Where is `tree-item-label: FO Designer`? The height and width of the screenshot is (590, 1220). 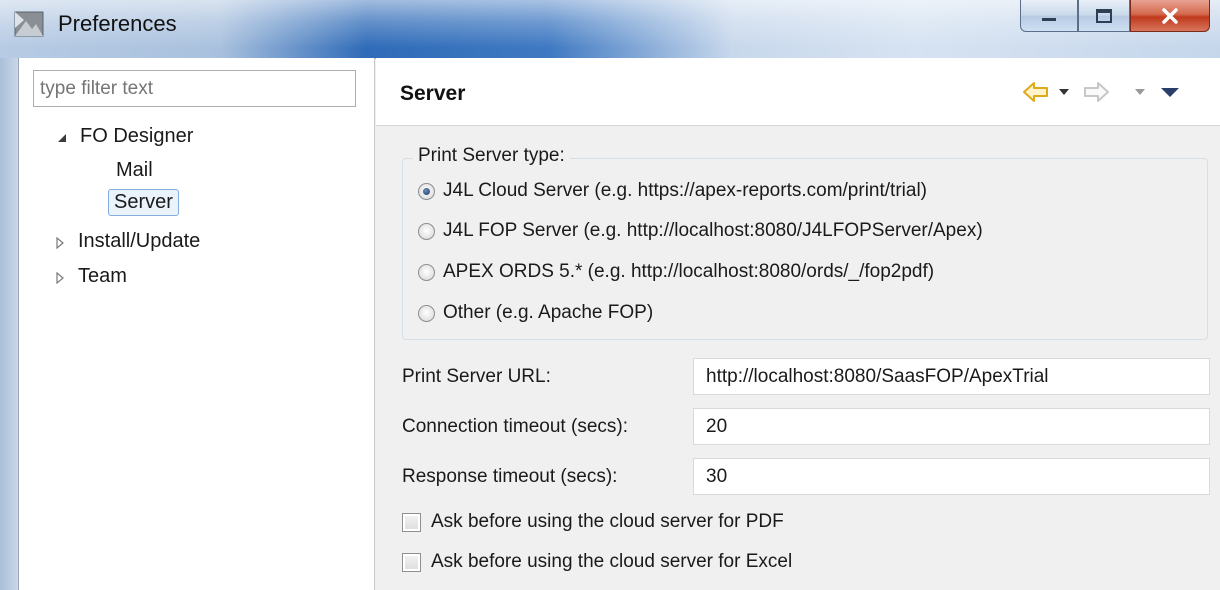 tree-item-label: FO Designer is located at coordinates (137, 136).